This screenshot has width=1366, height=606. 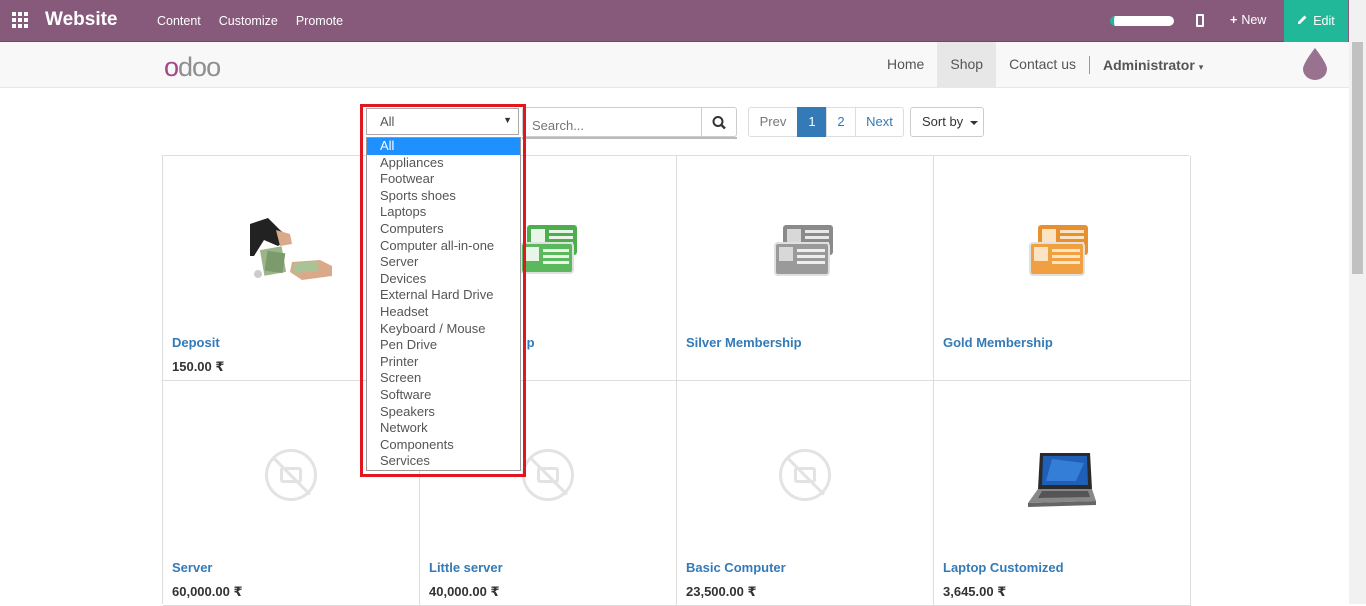 I want to click on product-card: Laptop Customized 3,645.00 ₹, so click(x=1062, y=493).